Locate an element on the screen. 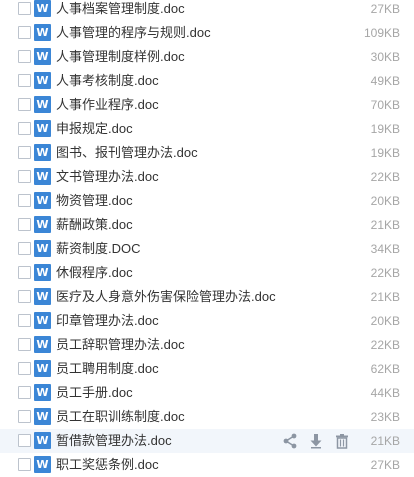 This screenshot has height=477, width=414. file-row: W 员工辞职管理办法.doc 22KB is located at coordinates (207, 345).